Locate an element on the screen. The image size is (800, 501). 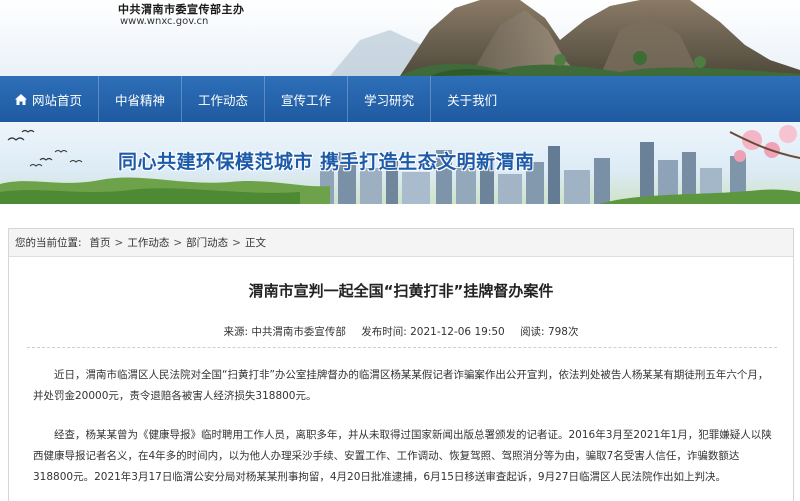
nav-item-label: 网站首页 is located at coordinates (57, 100).